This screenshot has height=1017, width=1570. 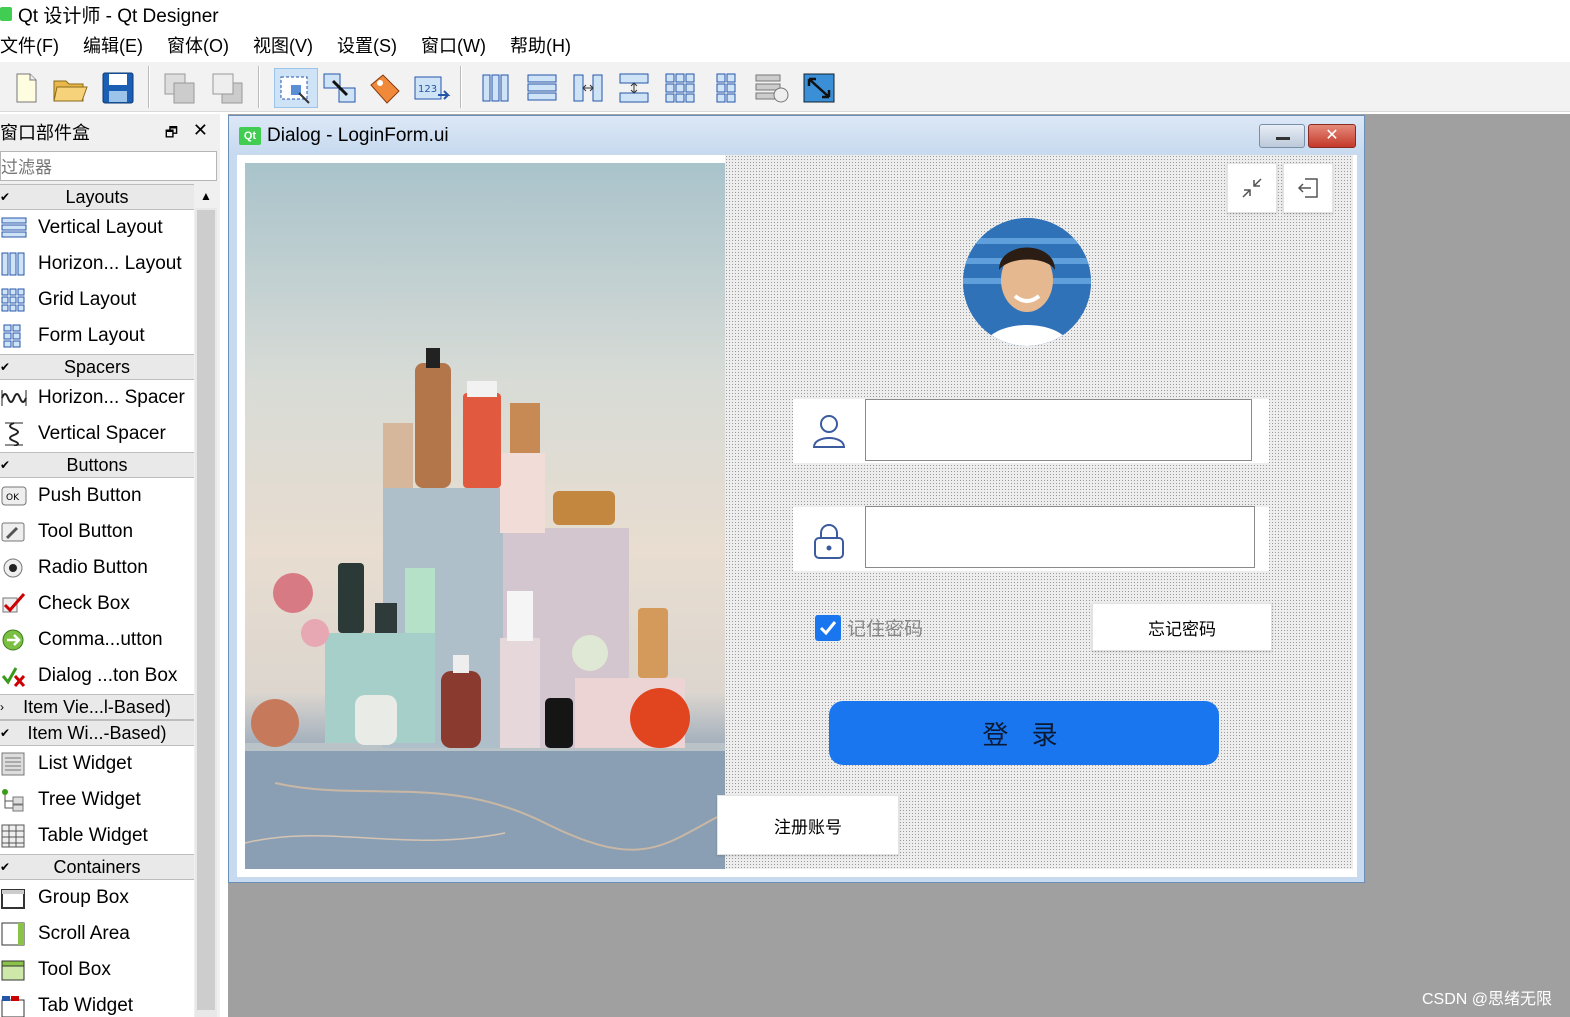 I want to click on widget-item-vertical-layout: Vertical Layout, so click(x=97, y=228).